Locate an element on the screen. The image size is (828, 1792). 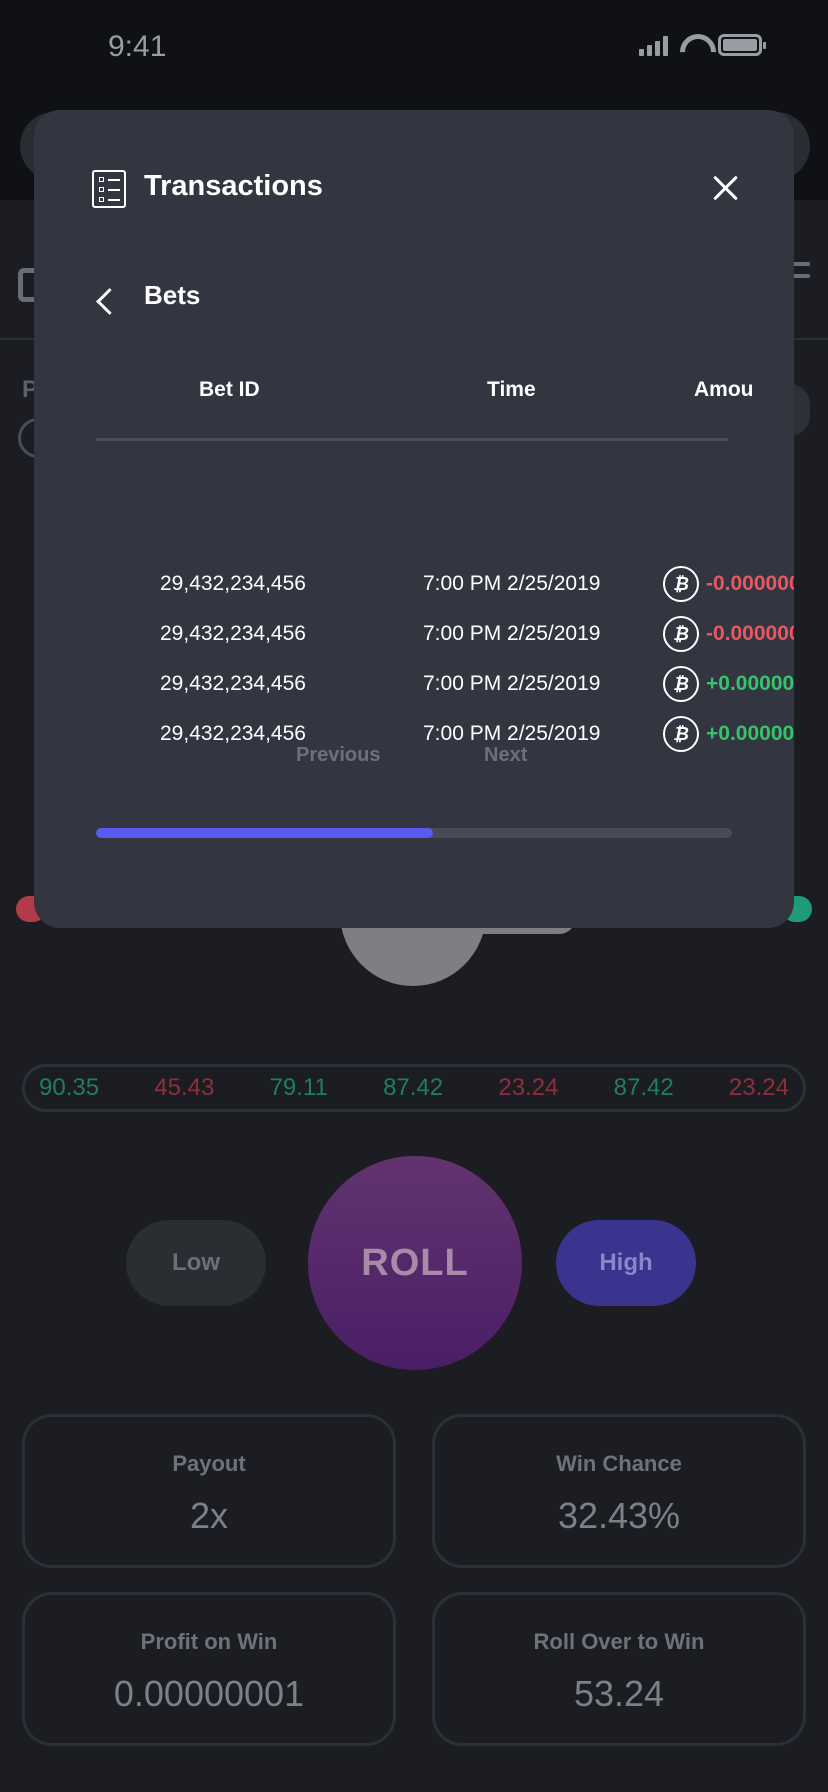
column-header-amount: Amount is located at coordinates (724, 389).